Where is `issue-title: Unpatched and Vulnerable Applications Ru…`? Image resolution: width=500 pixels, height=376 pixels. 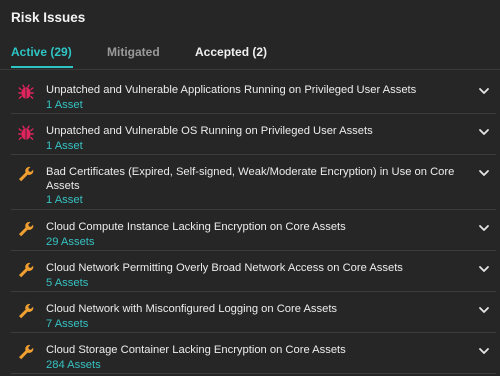
issue-title: Unpatched and Vulnerable Applications Ru… is located at coordinates (231, 90).